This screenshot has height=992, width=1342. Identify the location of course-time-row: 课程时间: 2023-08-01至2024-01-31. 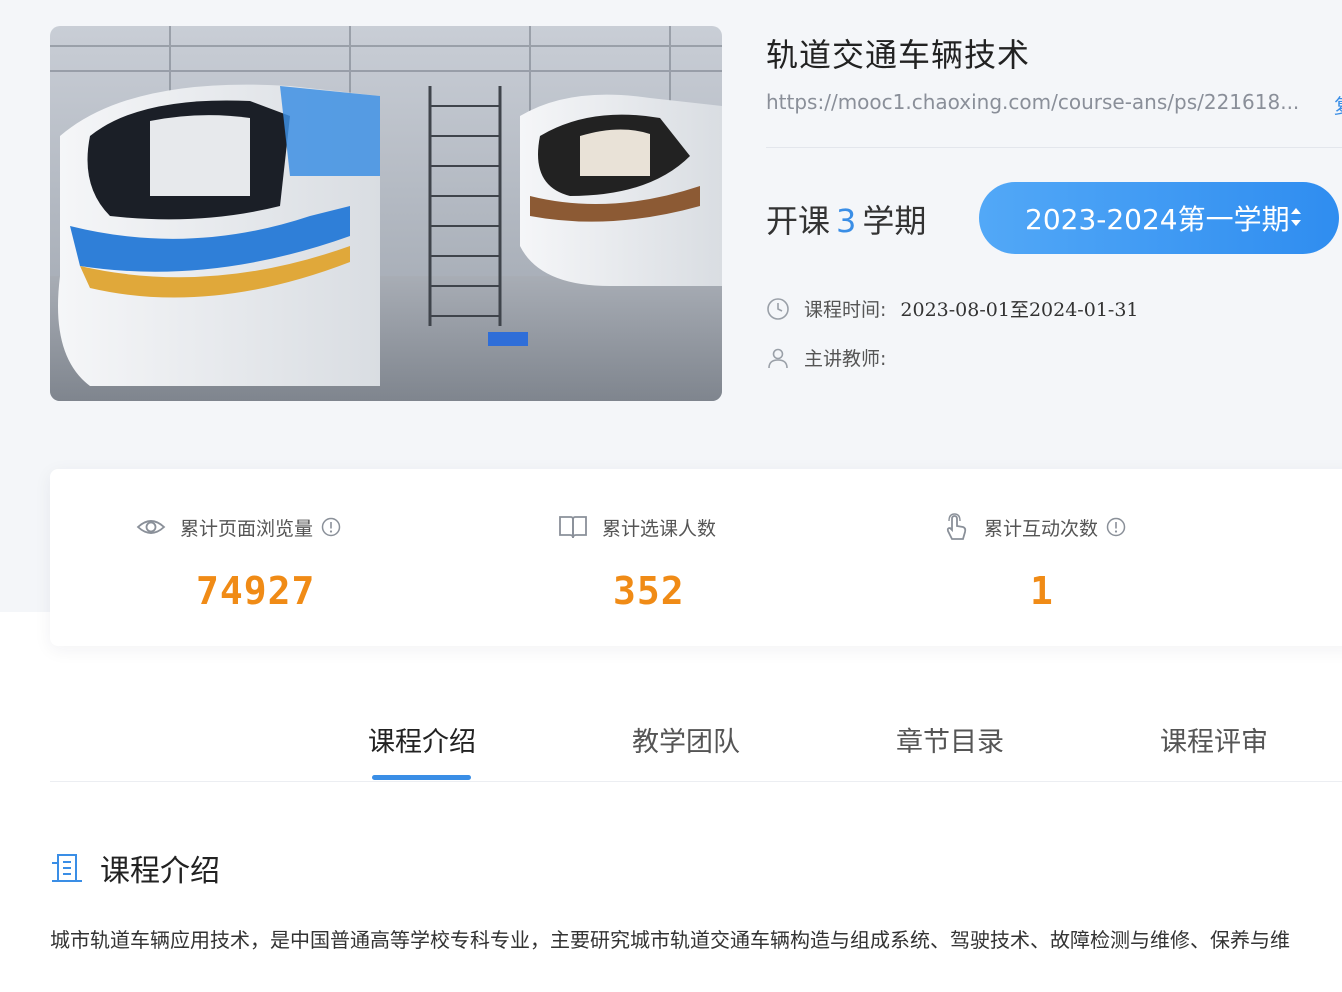
(952, 308).